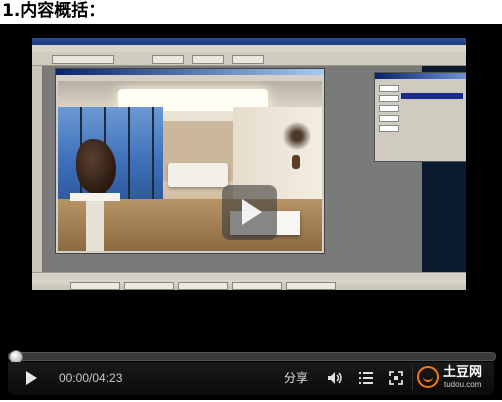 Image resolution: width=502 pixels, height=402 pixels. What do you see at coordinates (297, 136) in the screenshot?
I see `plant` at bounding box center [297, 136].